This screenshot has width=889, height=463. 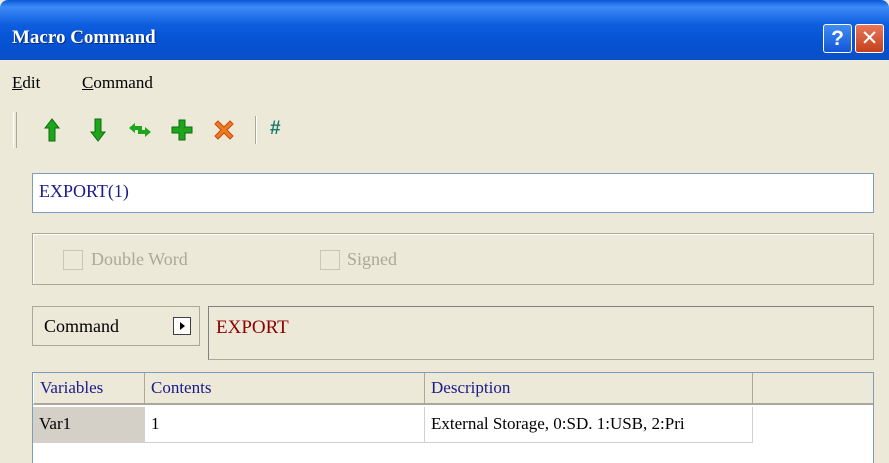 What do you see at coordinates (139, 259) in the screenshot?
I see `double-word-label: Double Word` at bounding box center [139, 259].